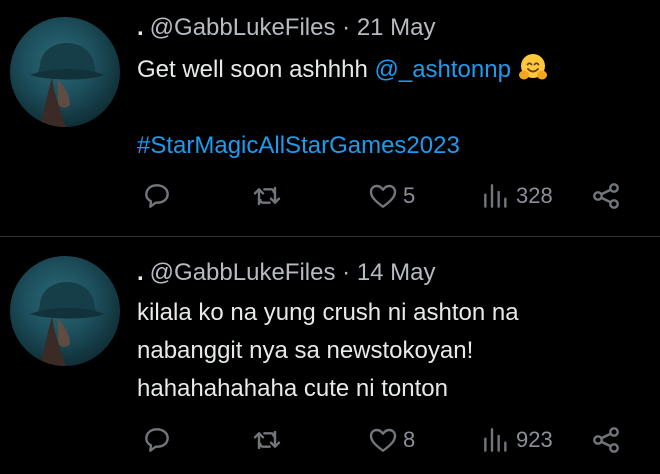 This screenshot has height=474, width=660. I want to click on like-button: 8, so click(391, 440).